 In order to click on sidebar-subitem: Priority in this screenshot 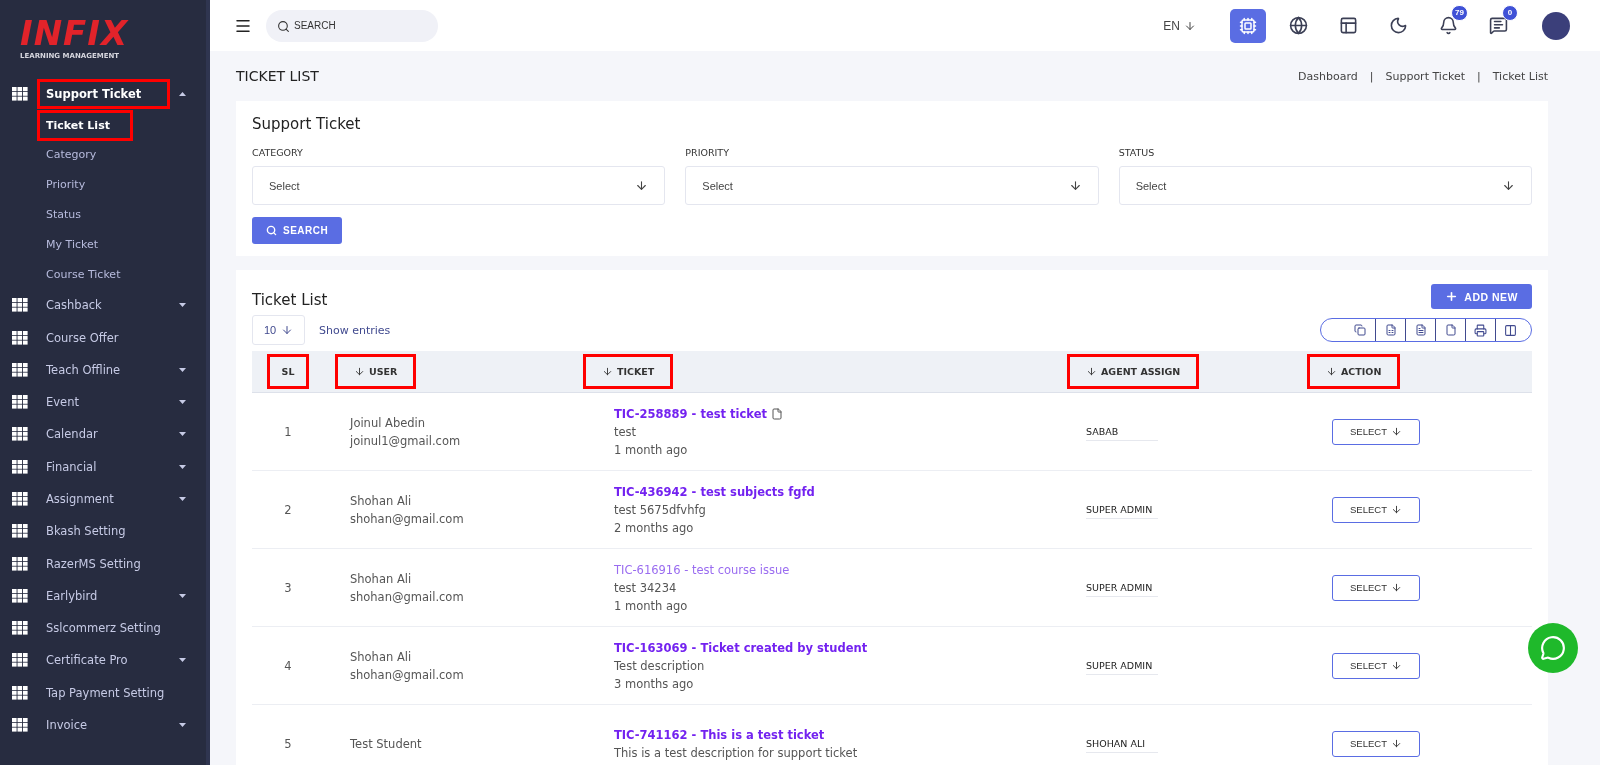, I will do `click(66, 185)`.